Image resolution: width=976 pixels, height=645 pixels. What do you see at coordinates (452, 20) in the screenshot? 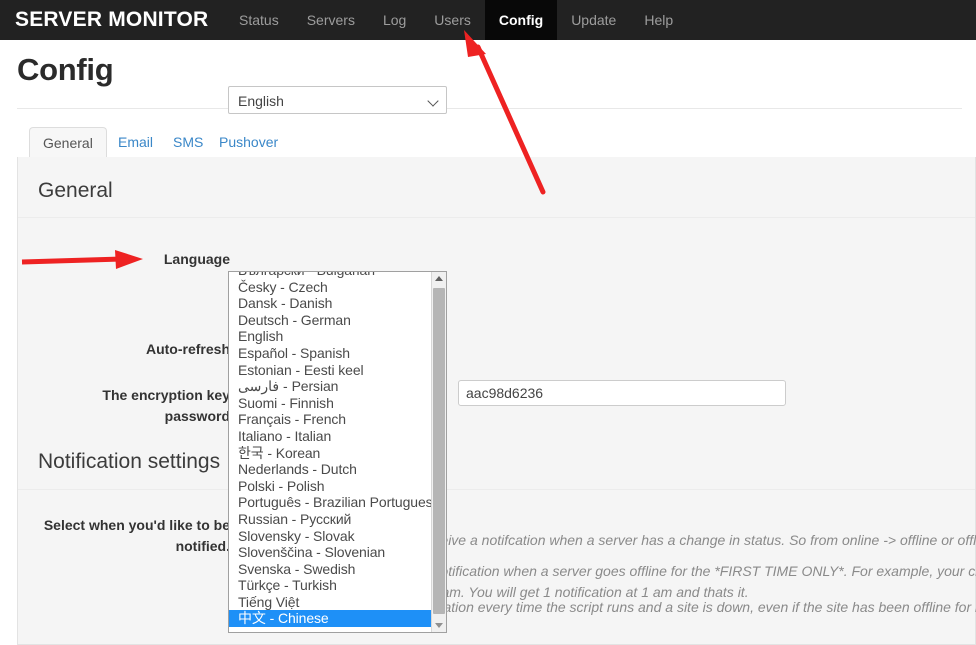
I see `nav-item-users: Users` at bounding box center [452, 20].